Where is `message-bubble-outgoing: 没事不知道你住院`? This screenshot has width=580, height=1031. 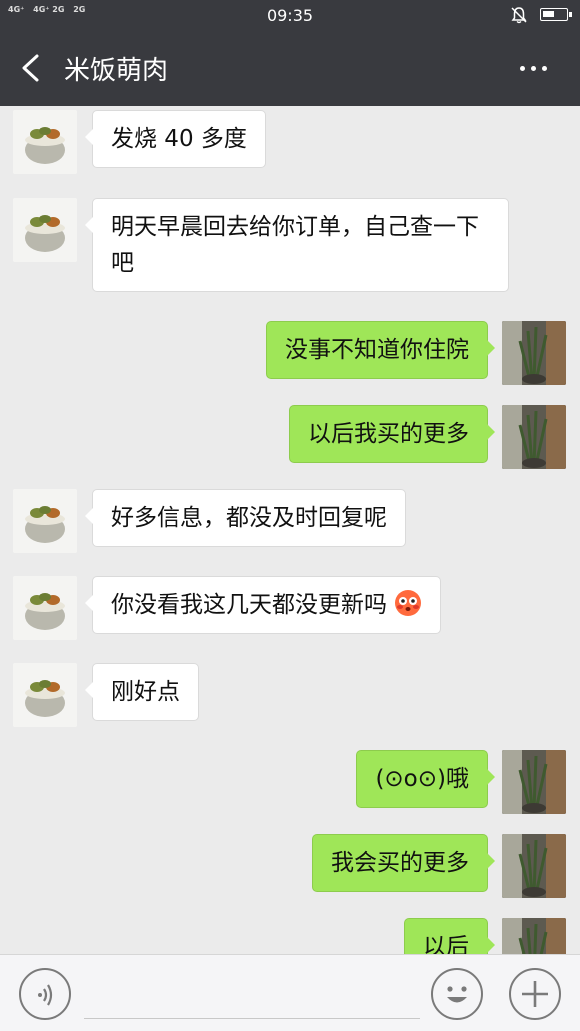 message-bubble-outgoing: 没事不知道你住院 is located at coordinates (380, 350).